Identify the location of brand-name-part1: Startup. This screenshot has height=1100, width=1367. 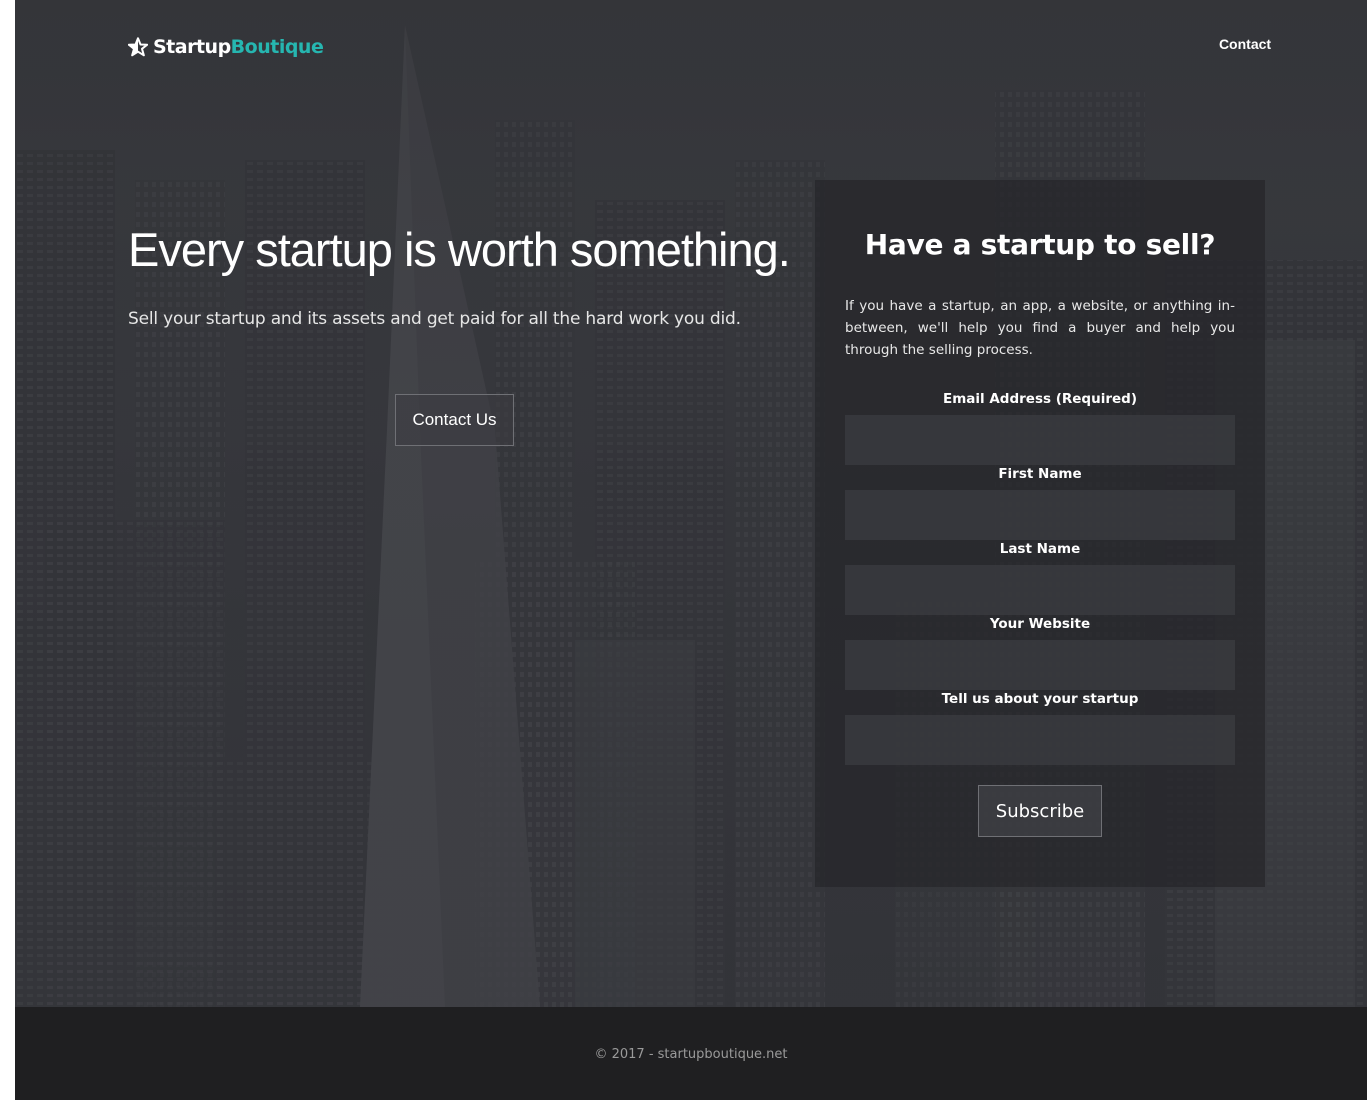
(192, 47).